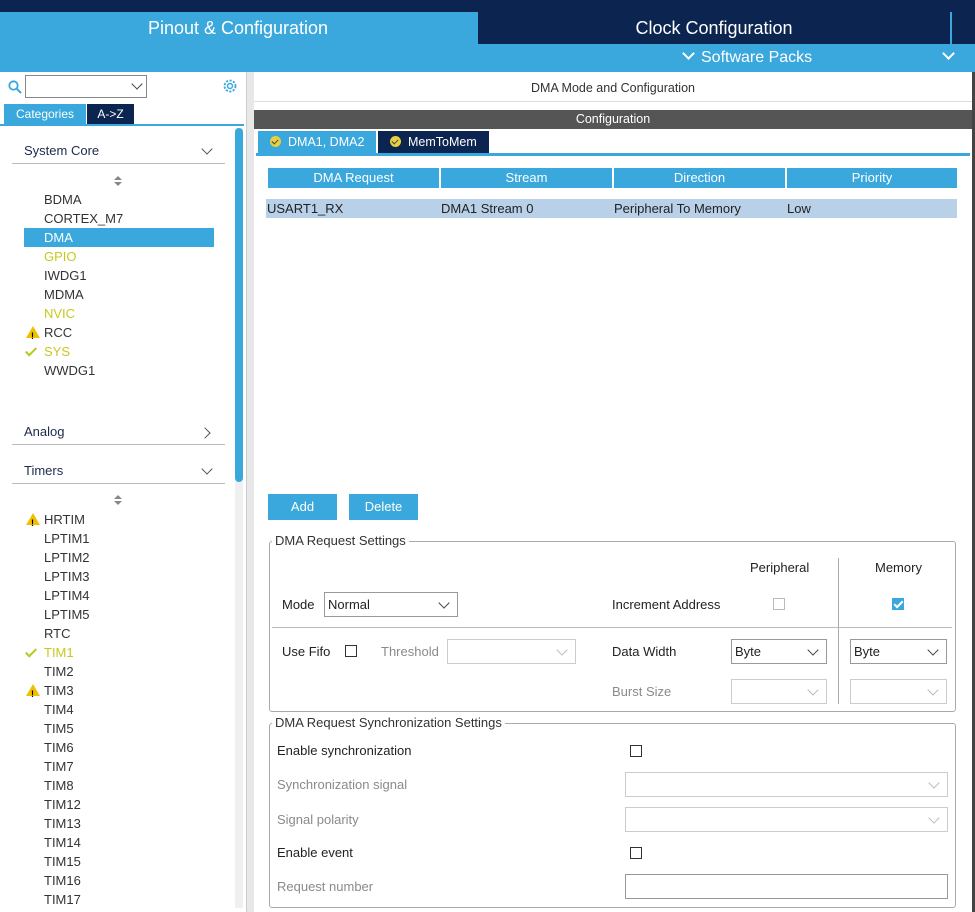 The height and width of the screenshot is (912, 975). I want to click on list-item-lptim5: LPTIM5, so click(119, 614).